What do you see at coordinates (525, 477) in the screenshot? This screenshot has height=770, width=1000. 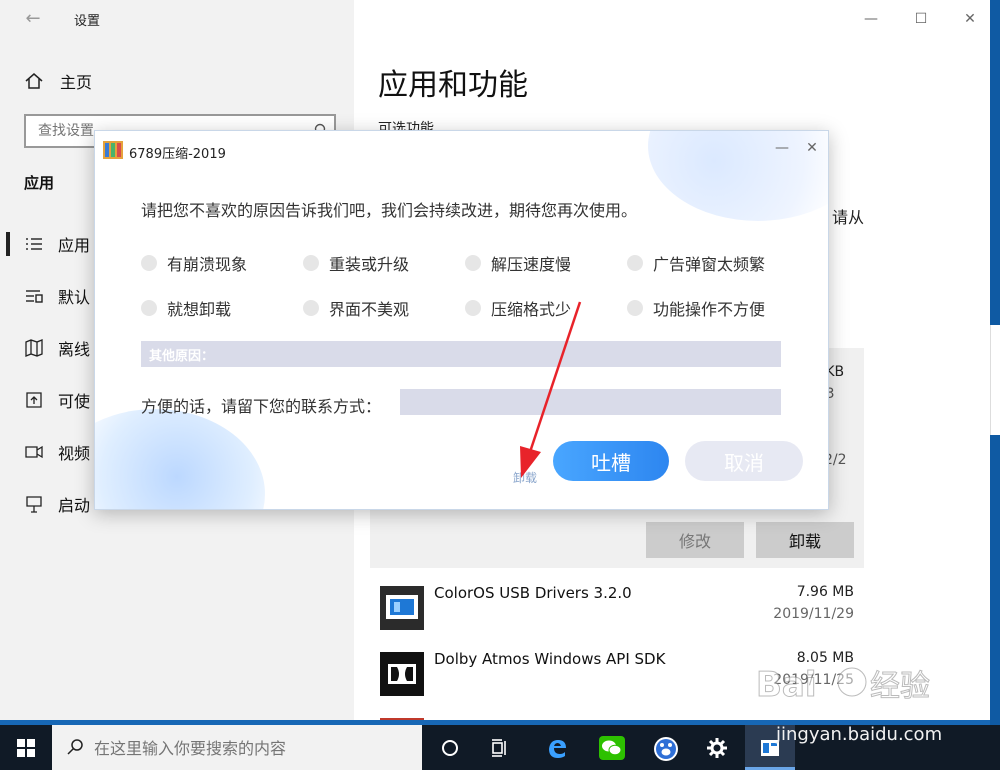 I see `uninstall-link: 卸载` at bounding box center [525, 477].